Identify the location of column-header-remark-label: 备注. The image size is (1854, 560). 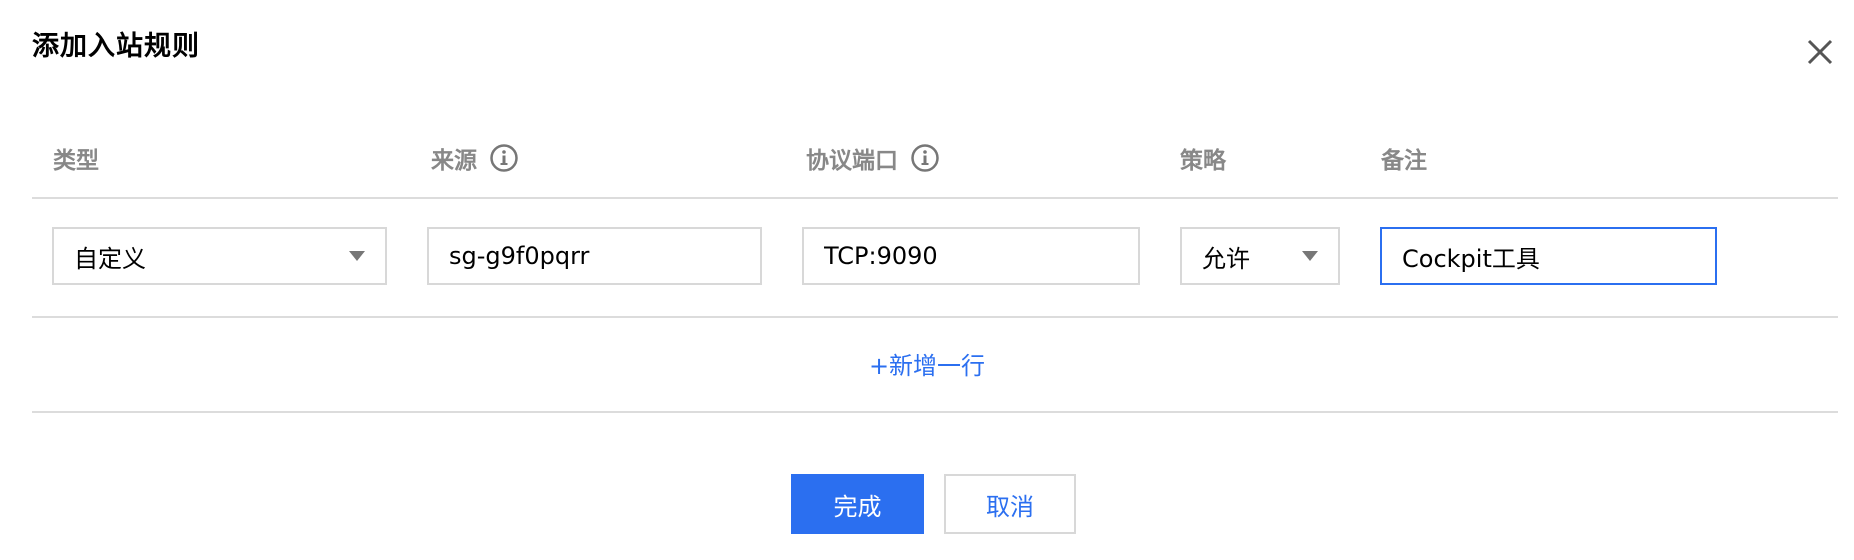
(1404, 161).